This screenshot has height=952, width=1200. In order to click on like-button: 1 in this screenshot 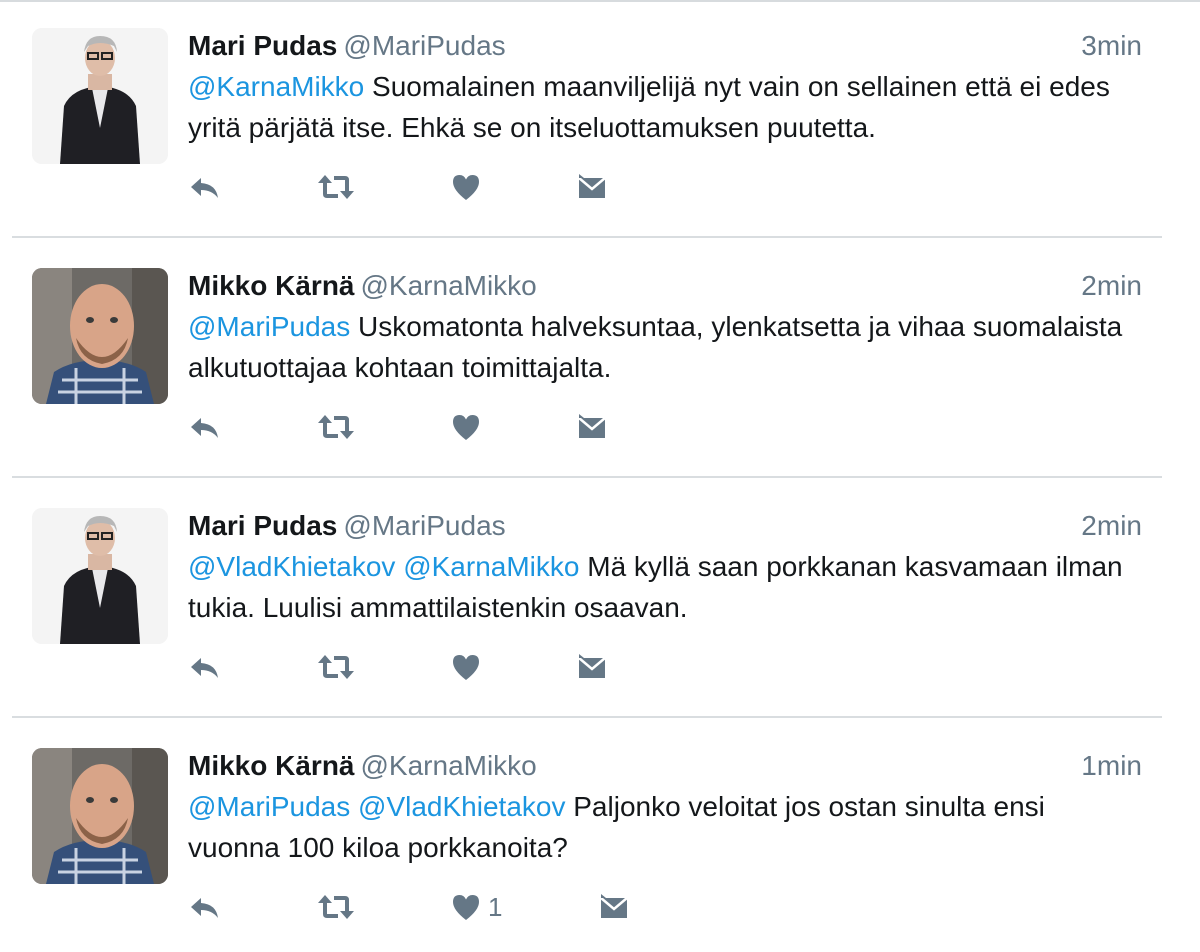, I will do `click(476, 907)`.